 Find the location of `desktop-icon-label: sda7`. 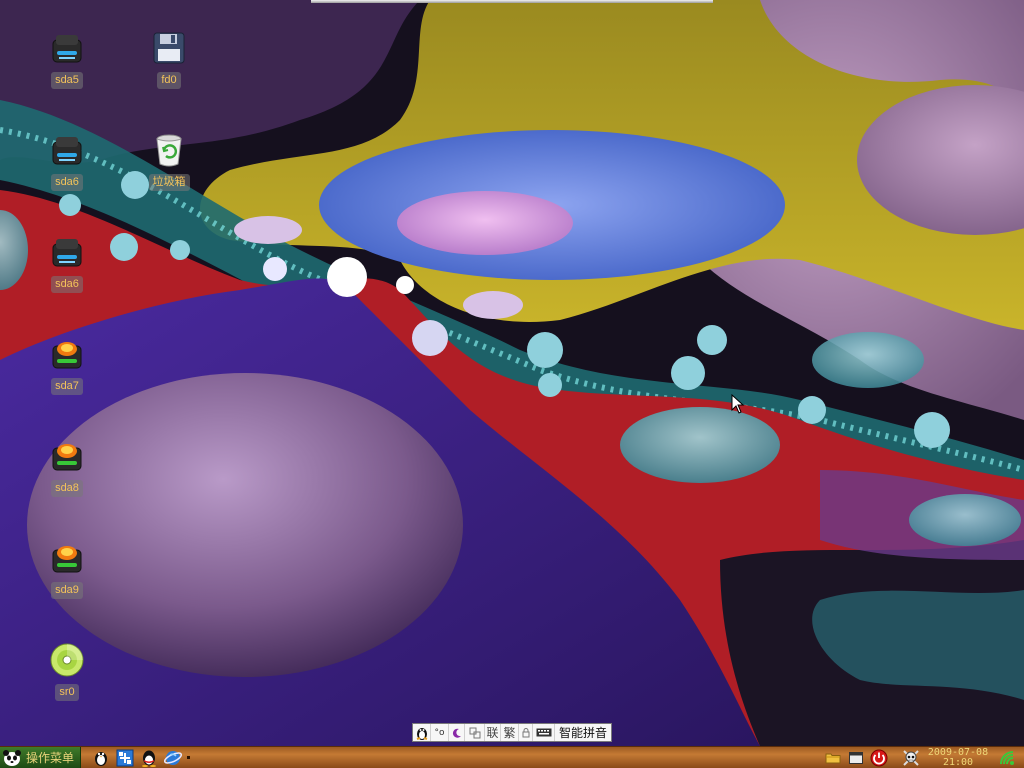

desktop-icon-label: sda7 is located at coordinates (67, 386).